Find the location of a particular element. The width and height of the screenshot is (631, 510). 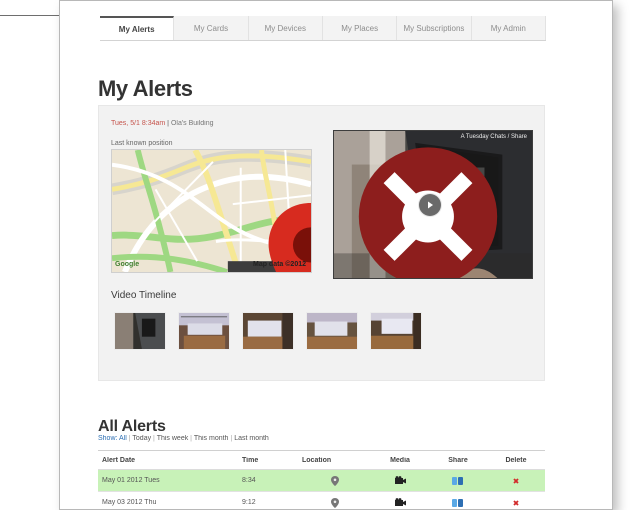

tab-my-devices: My Devices is located at coordinates (286, 28).